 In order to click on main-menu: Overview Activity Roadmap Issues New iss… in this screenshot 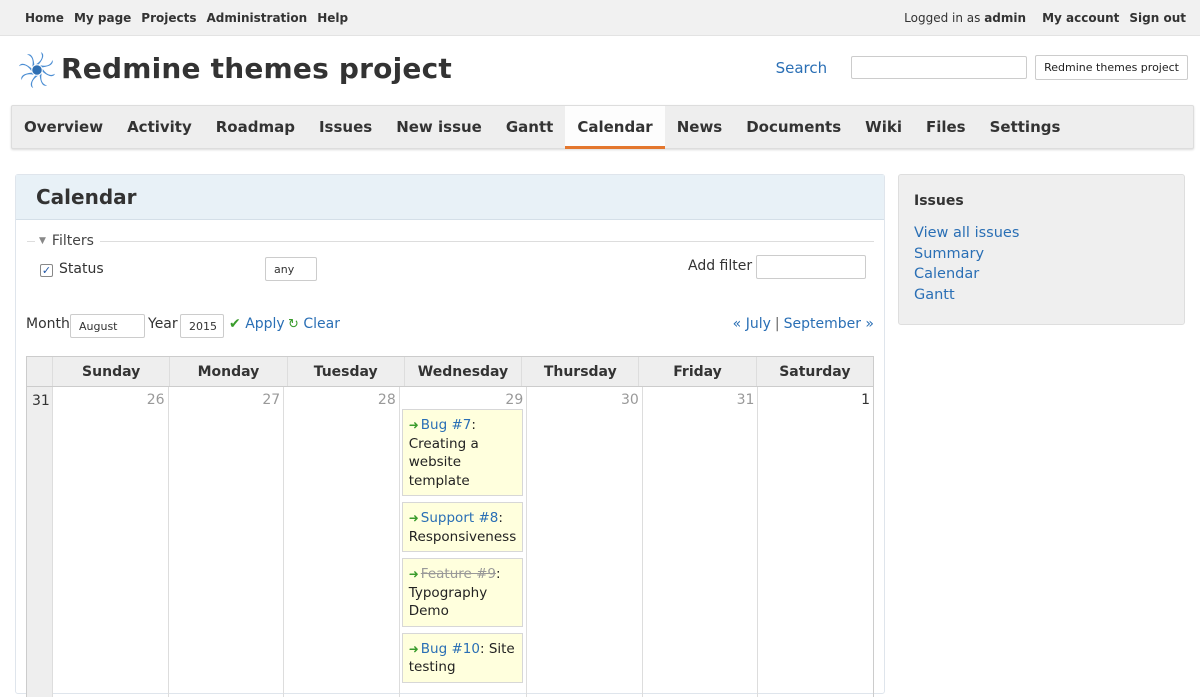, I will do `click(602, 127)`.